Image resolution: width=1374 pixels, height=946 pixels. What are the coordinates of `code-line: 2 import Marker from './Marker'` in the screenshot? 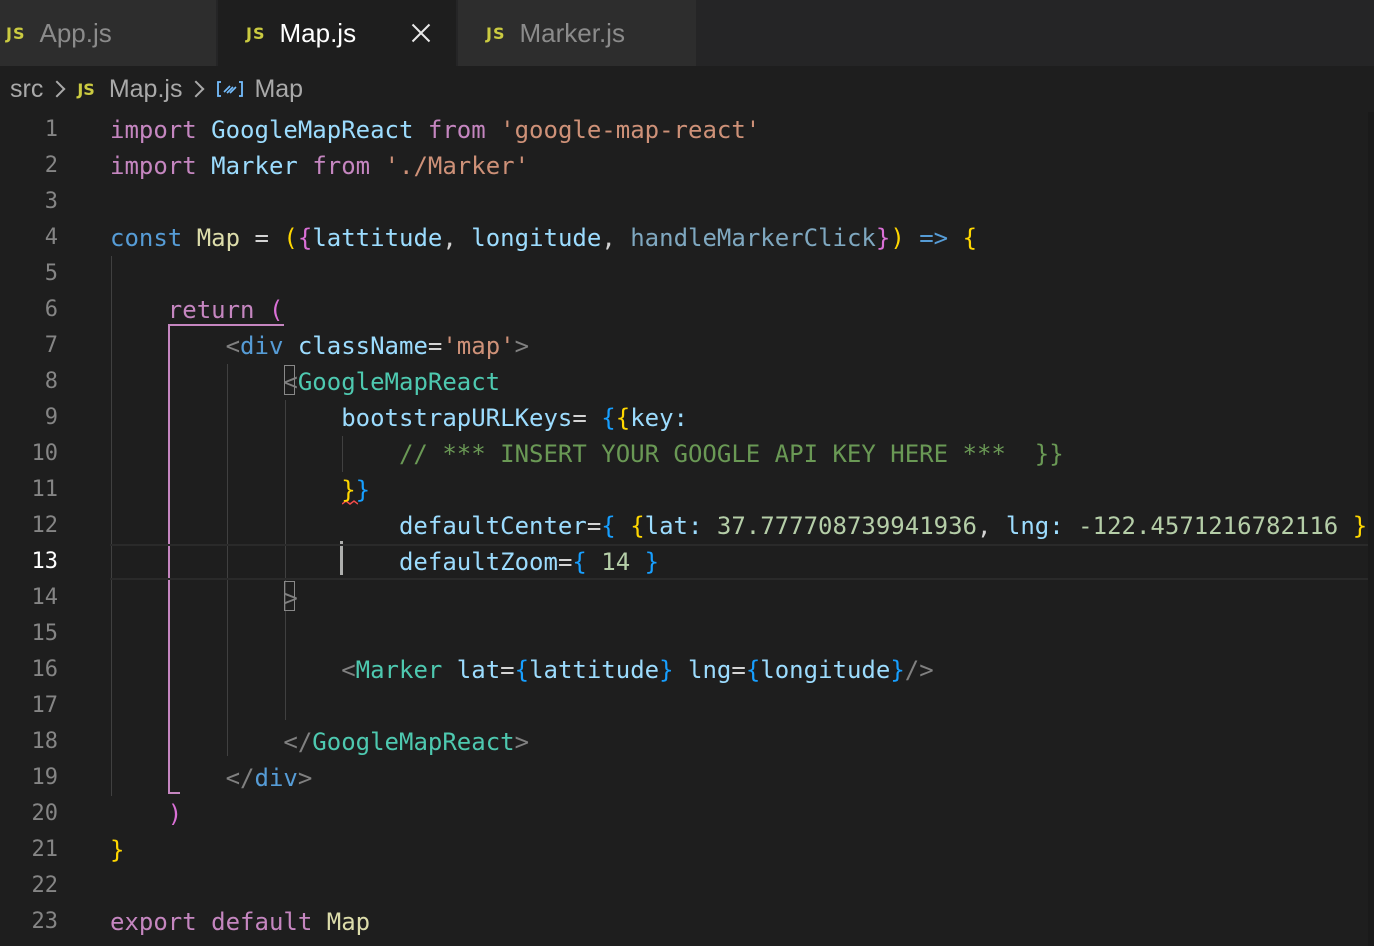 It's located at (687, 166).